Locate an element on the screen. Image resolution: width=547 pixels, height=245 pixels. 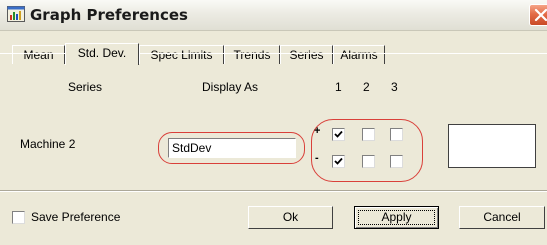
display-as-input: StdDev is located at coordinates (232, 148).